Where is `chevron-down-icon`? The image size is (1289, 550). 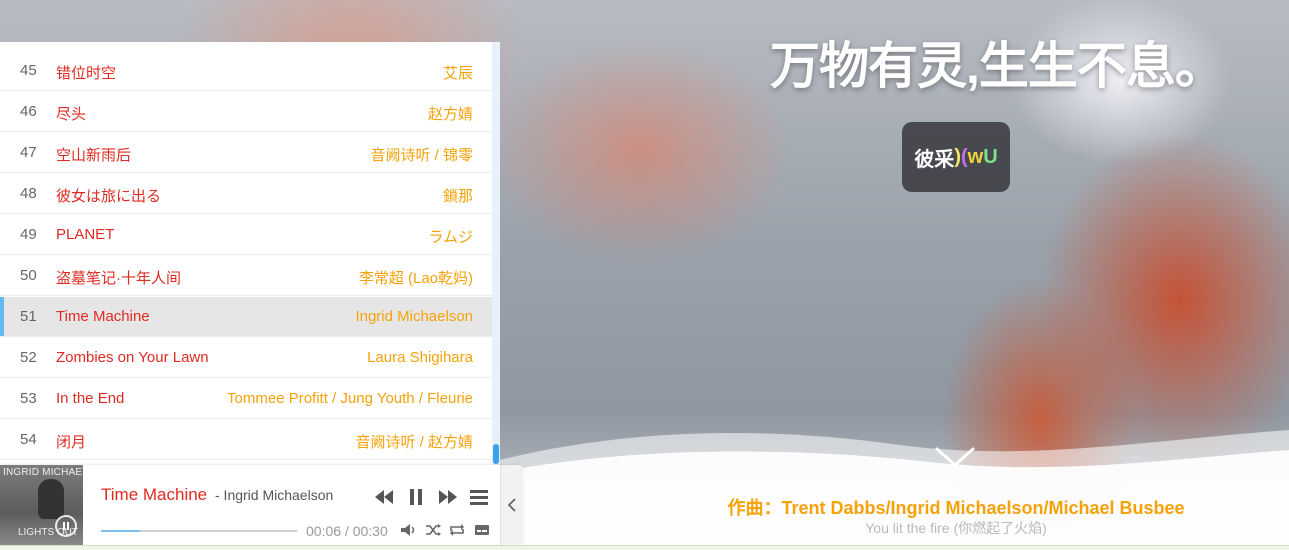 chevron-down-icon is located at coordinates (955, 457).